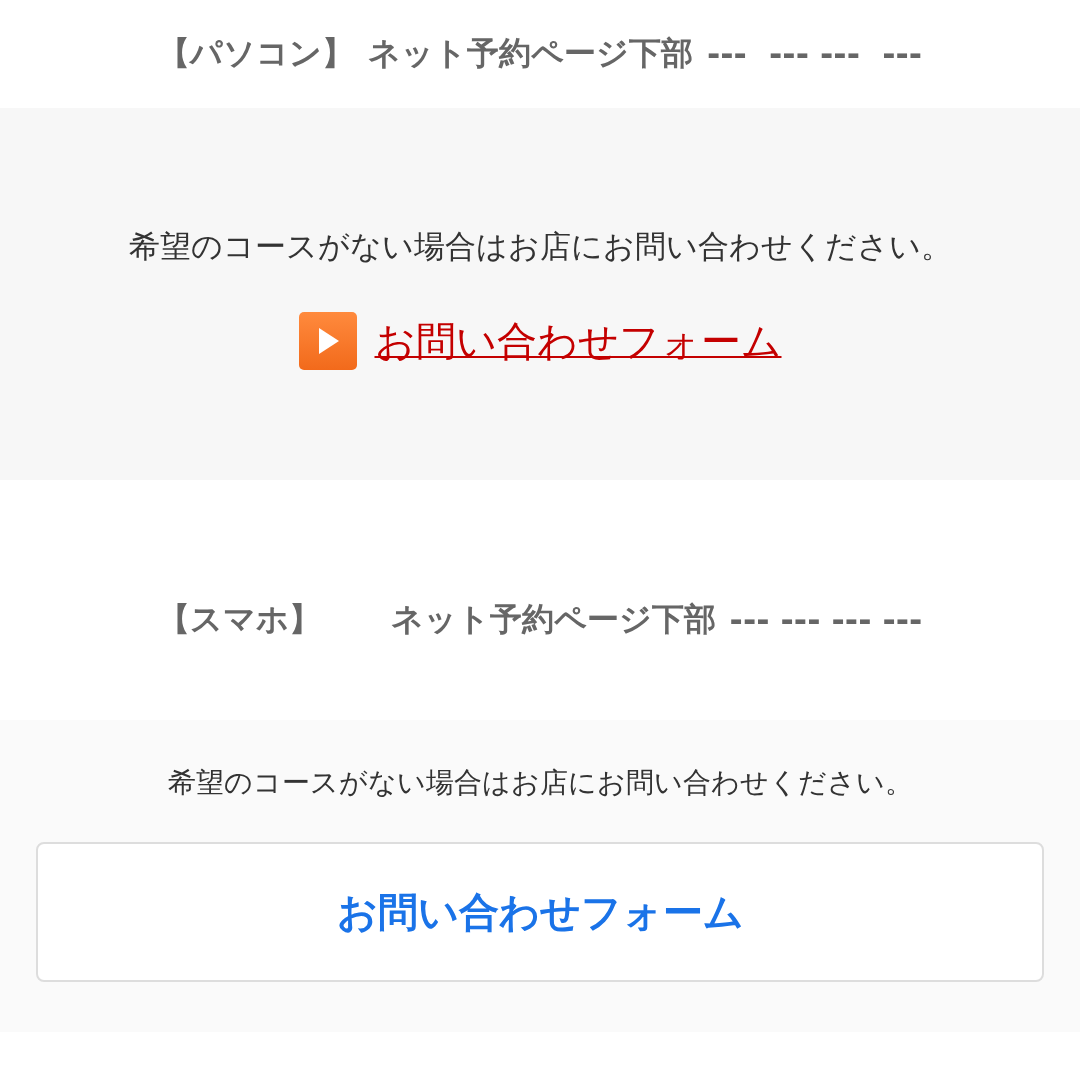 The image size is (1080, 1080). What do you see at coordinates (255, 54) in the screenshot?
I see `section-tag: 【パソコン】` at bounding box center [255, 54].